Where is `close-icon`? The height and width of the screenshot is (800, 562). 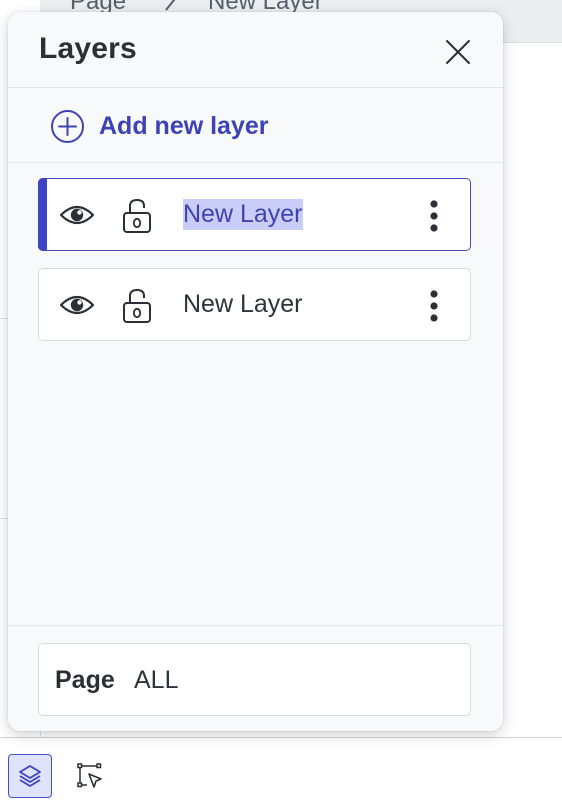
close-icon is located at coordinates (458, 52).